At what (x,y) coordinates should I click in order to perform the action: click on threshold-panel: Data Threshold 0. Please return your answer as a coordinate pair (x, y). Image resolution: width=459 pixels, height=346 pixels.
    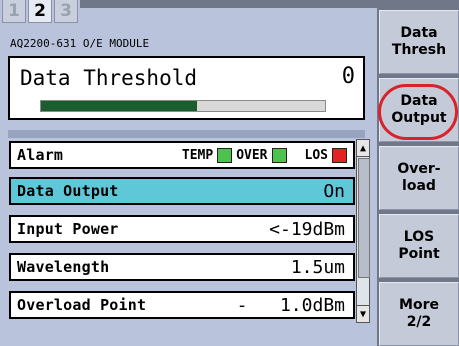
    Looking at the image, I should click on (186, 88).